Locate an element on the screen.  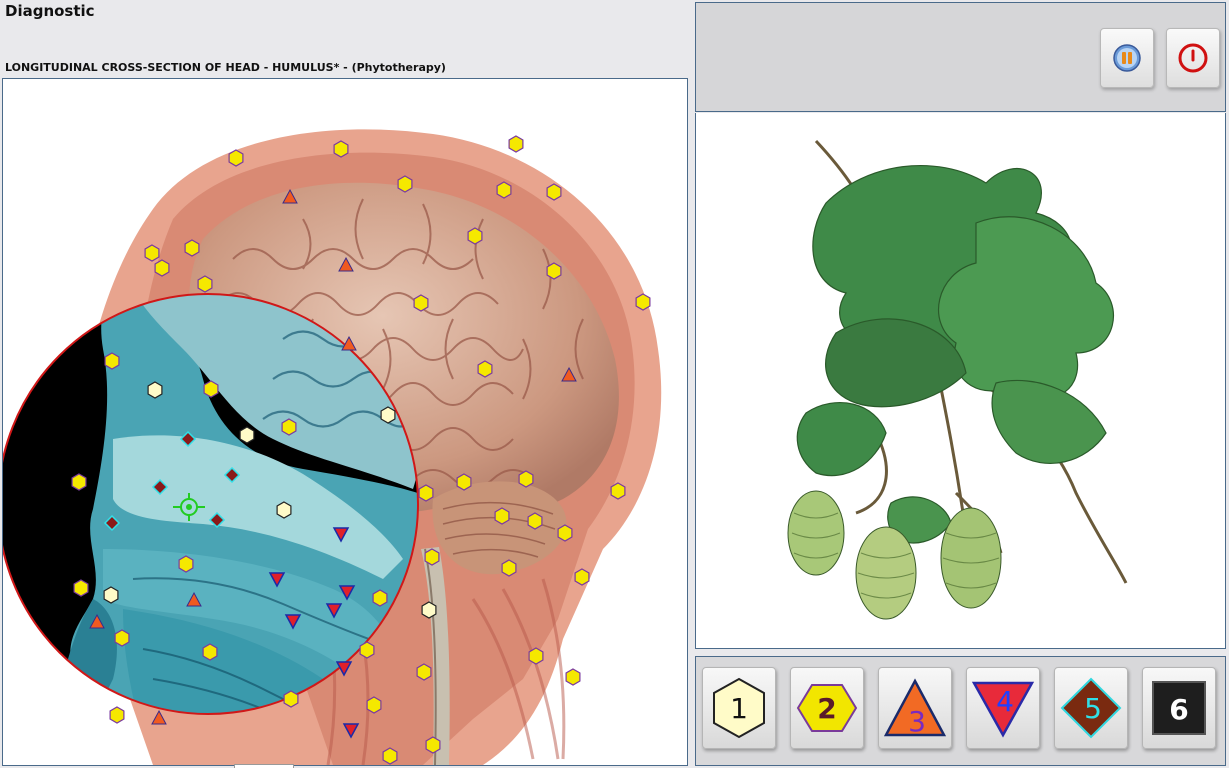
hexagon-pale-icon: 1 is located at coordinates (739, 708).